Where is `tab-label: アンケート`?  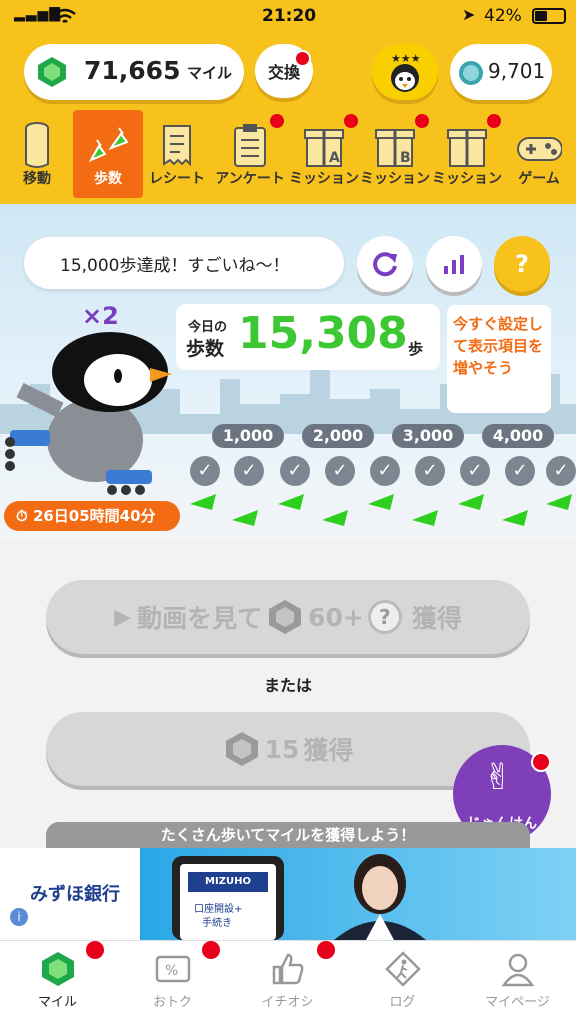
tab-label: アンケート is located at coordinates (250, 179).